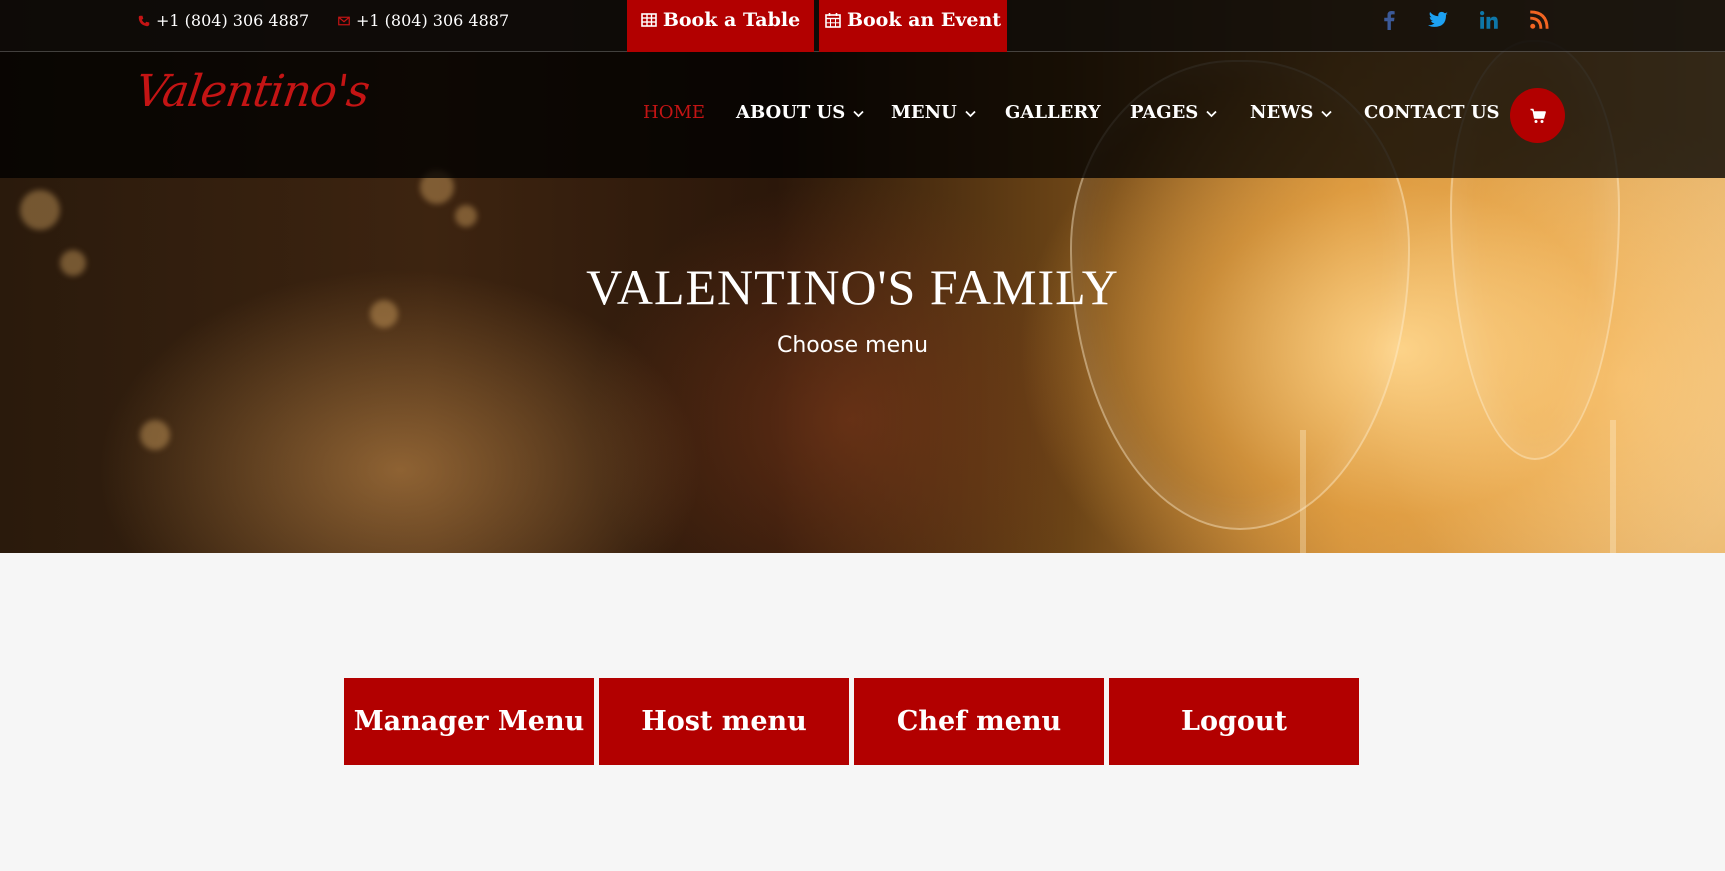 This screenshot has width=1725, height=871. What do you see at coordinates (1282, 112) in the screenshot?
I see `nav-news-label: NEWS` at bounding box center [1282, 112].